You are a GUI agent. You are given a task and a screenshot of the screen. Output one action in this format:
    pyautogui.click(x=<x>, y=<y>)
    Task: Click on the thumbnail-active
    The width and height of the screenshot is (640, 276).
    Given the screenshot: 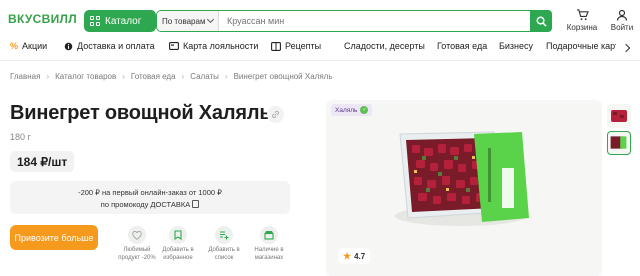 What is the action you would take?
    pyautogui.click(x=619, y=143)
    